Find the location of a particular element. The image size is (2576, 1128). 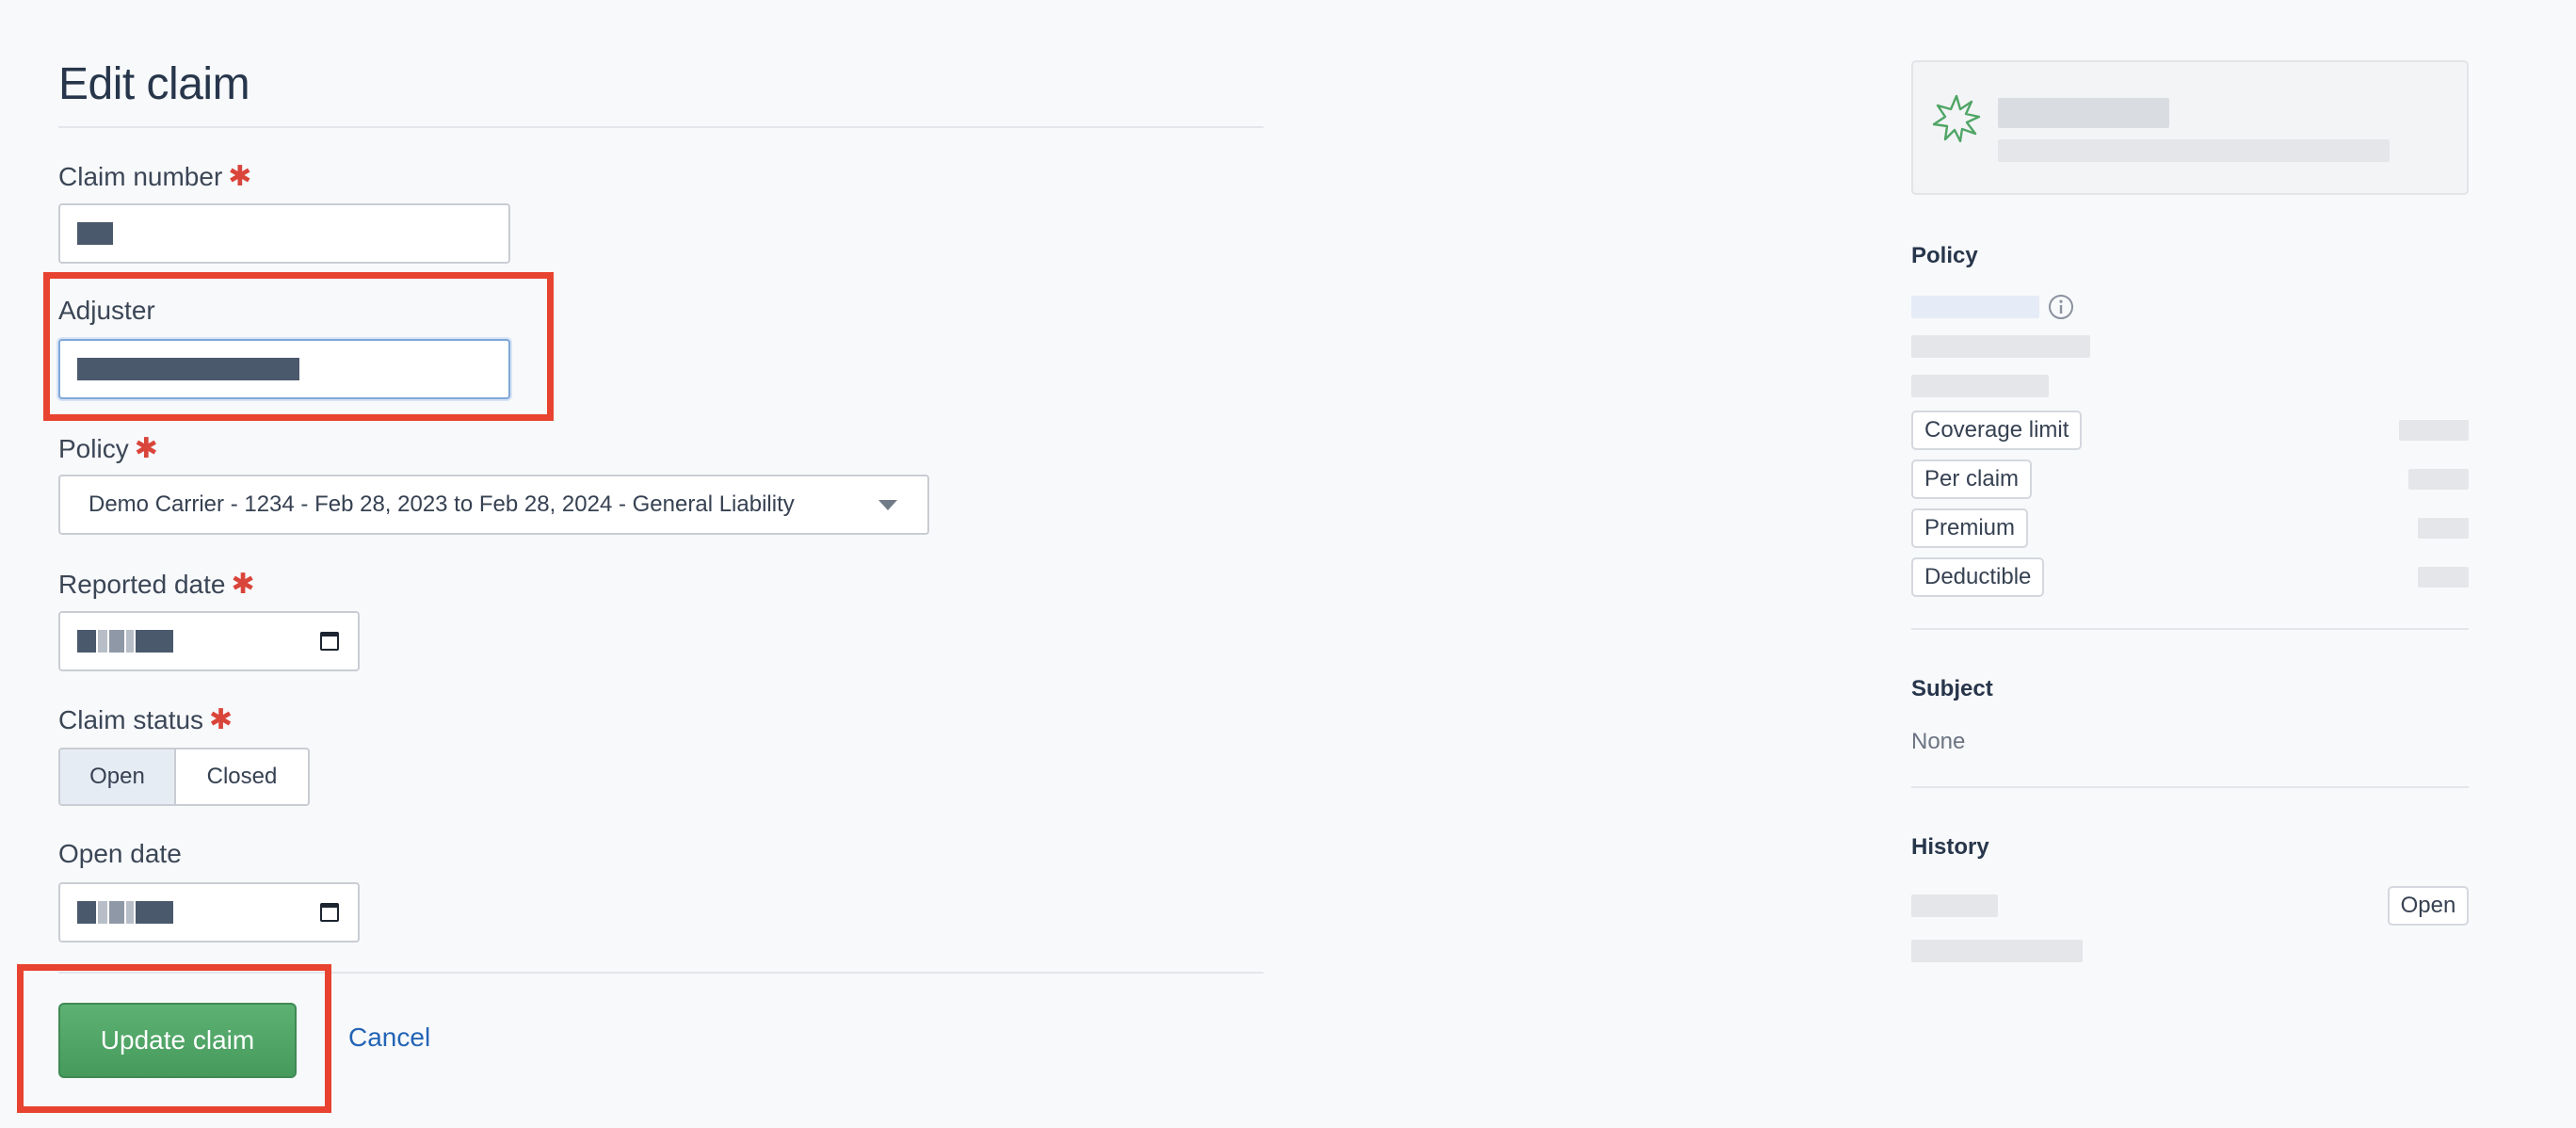

status-option-open: Open is located at coordinates (117, 777).